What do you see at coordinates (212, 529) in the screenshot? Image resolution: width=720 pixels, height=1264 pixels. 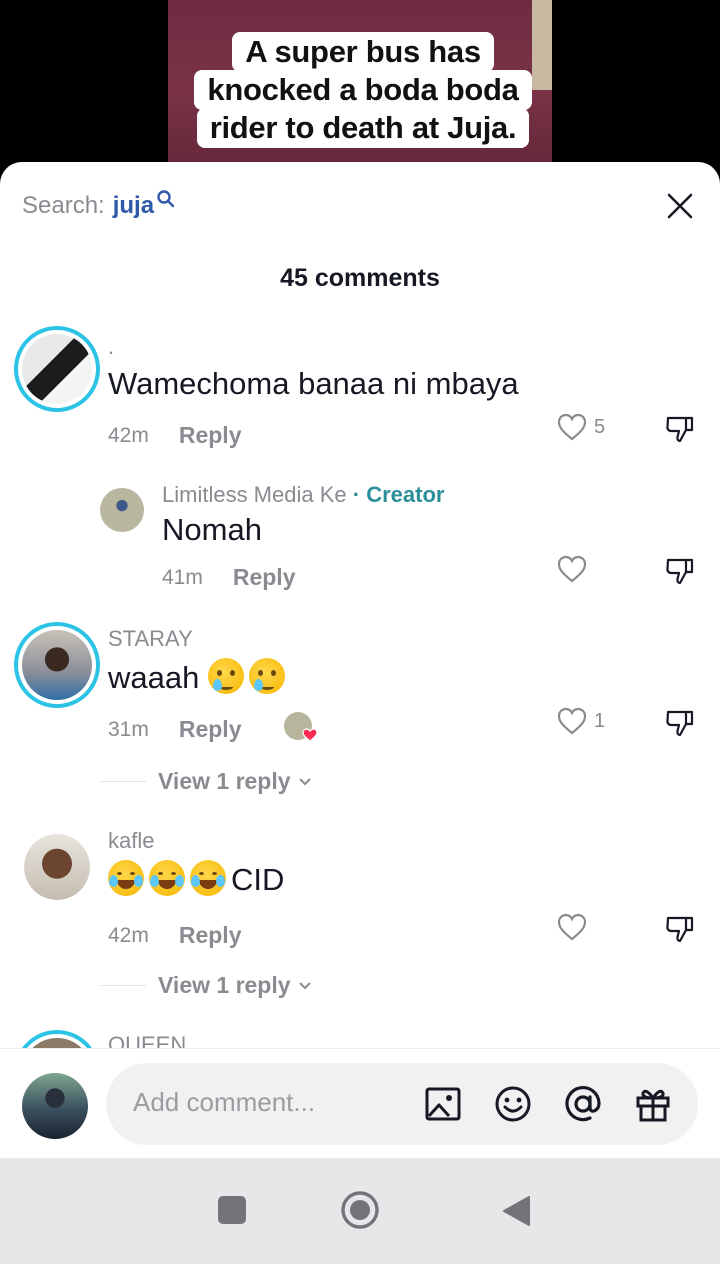 I see `comment-text: Nomah` at bounding box center [212, 529].